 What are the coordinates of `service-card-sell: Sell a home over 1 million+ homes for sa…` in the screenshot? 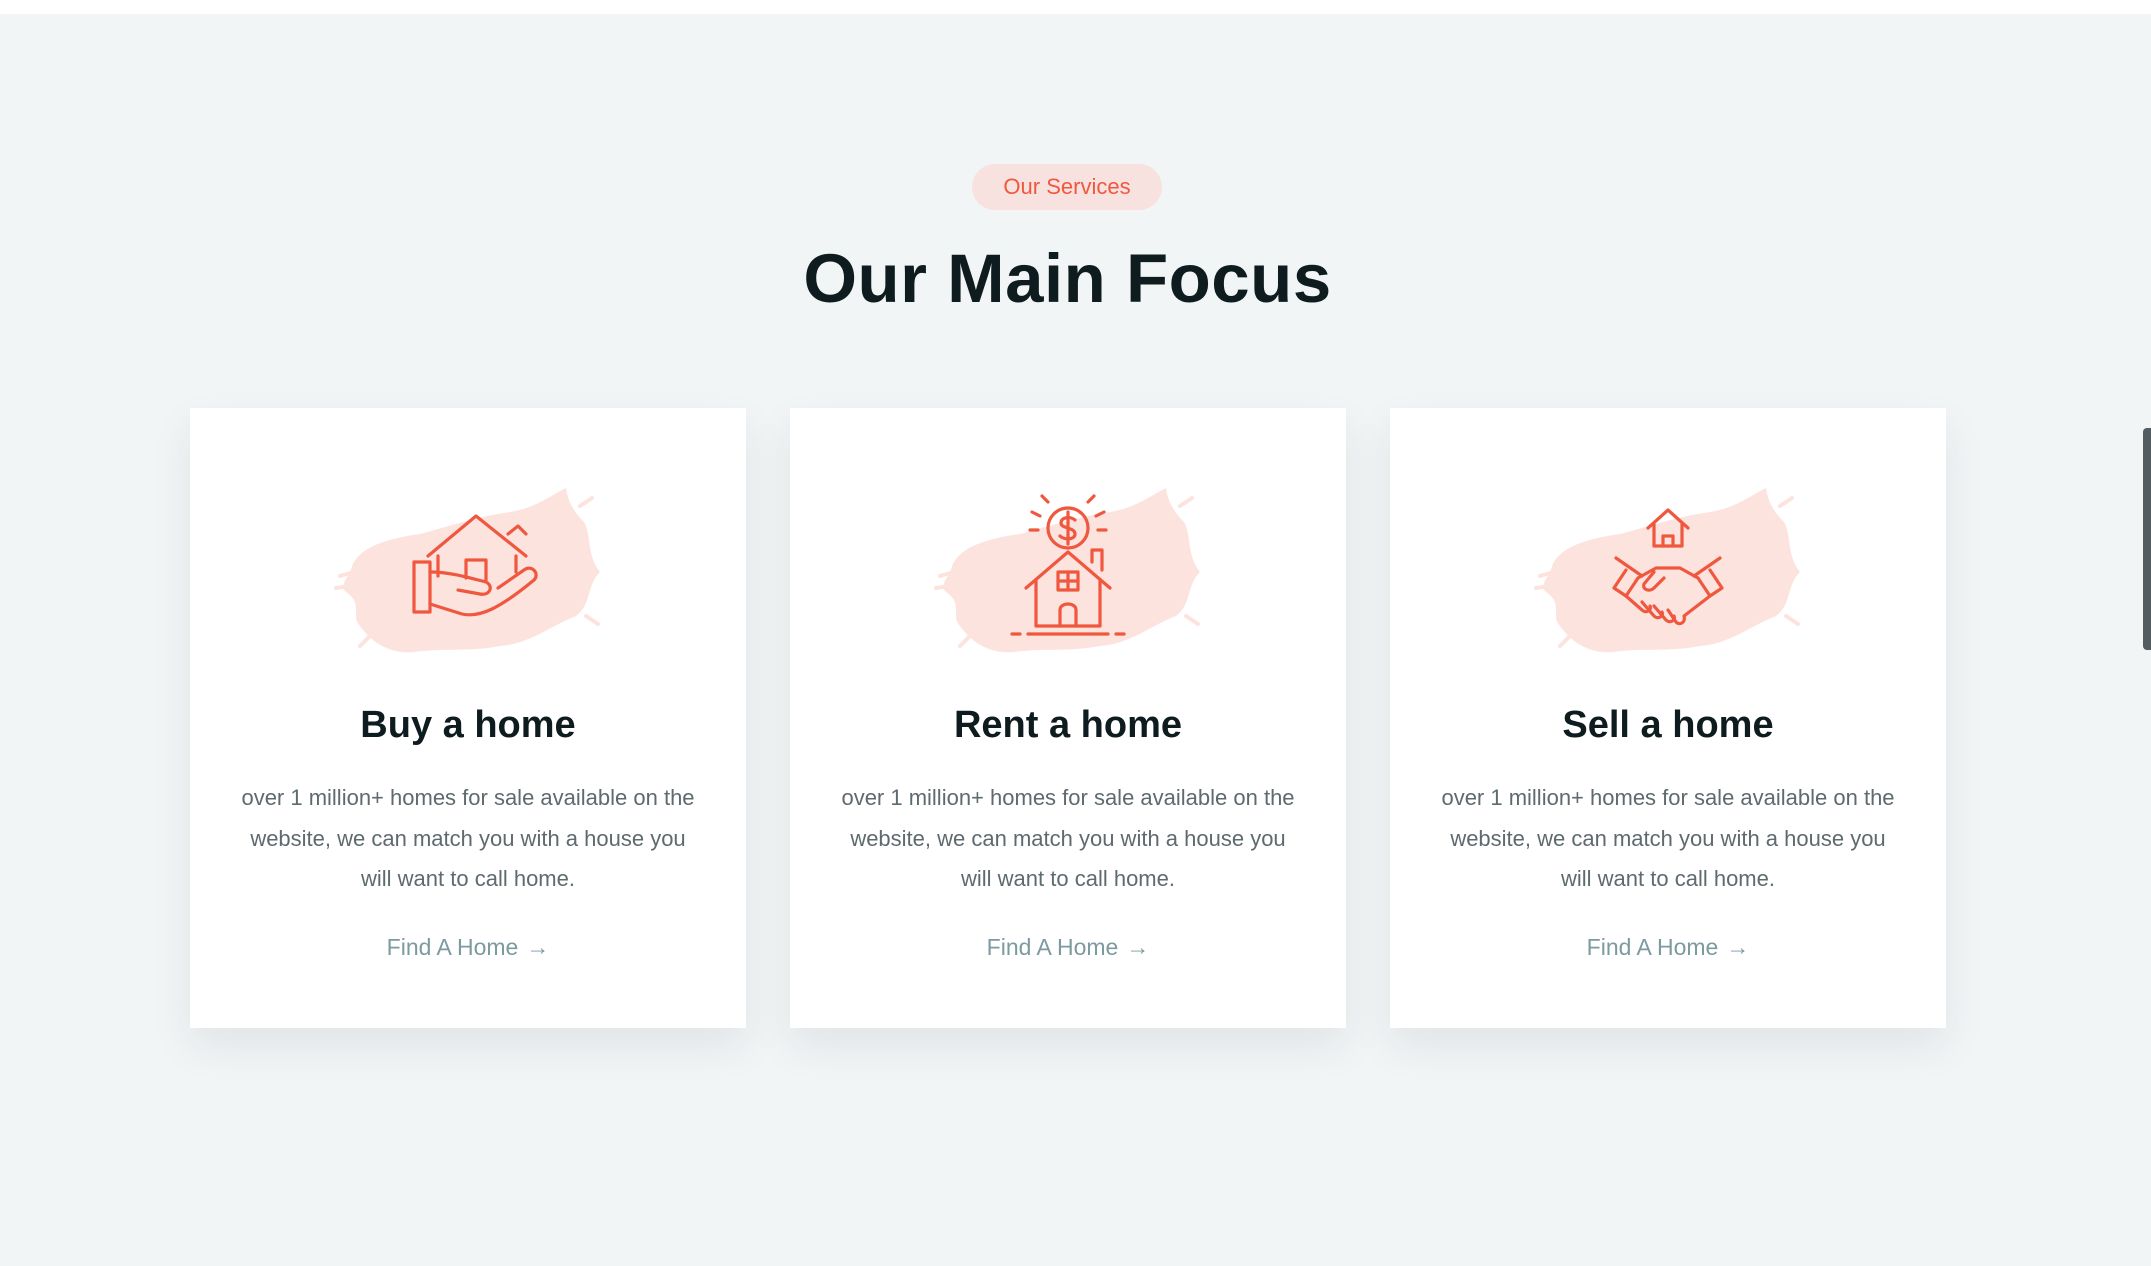 It's located at (1668, 718).